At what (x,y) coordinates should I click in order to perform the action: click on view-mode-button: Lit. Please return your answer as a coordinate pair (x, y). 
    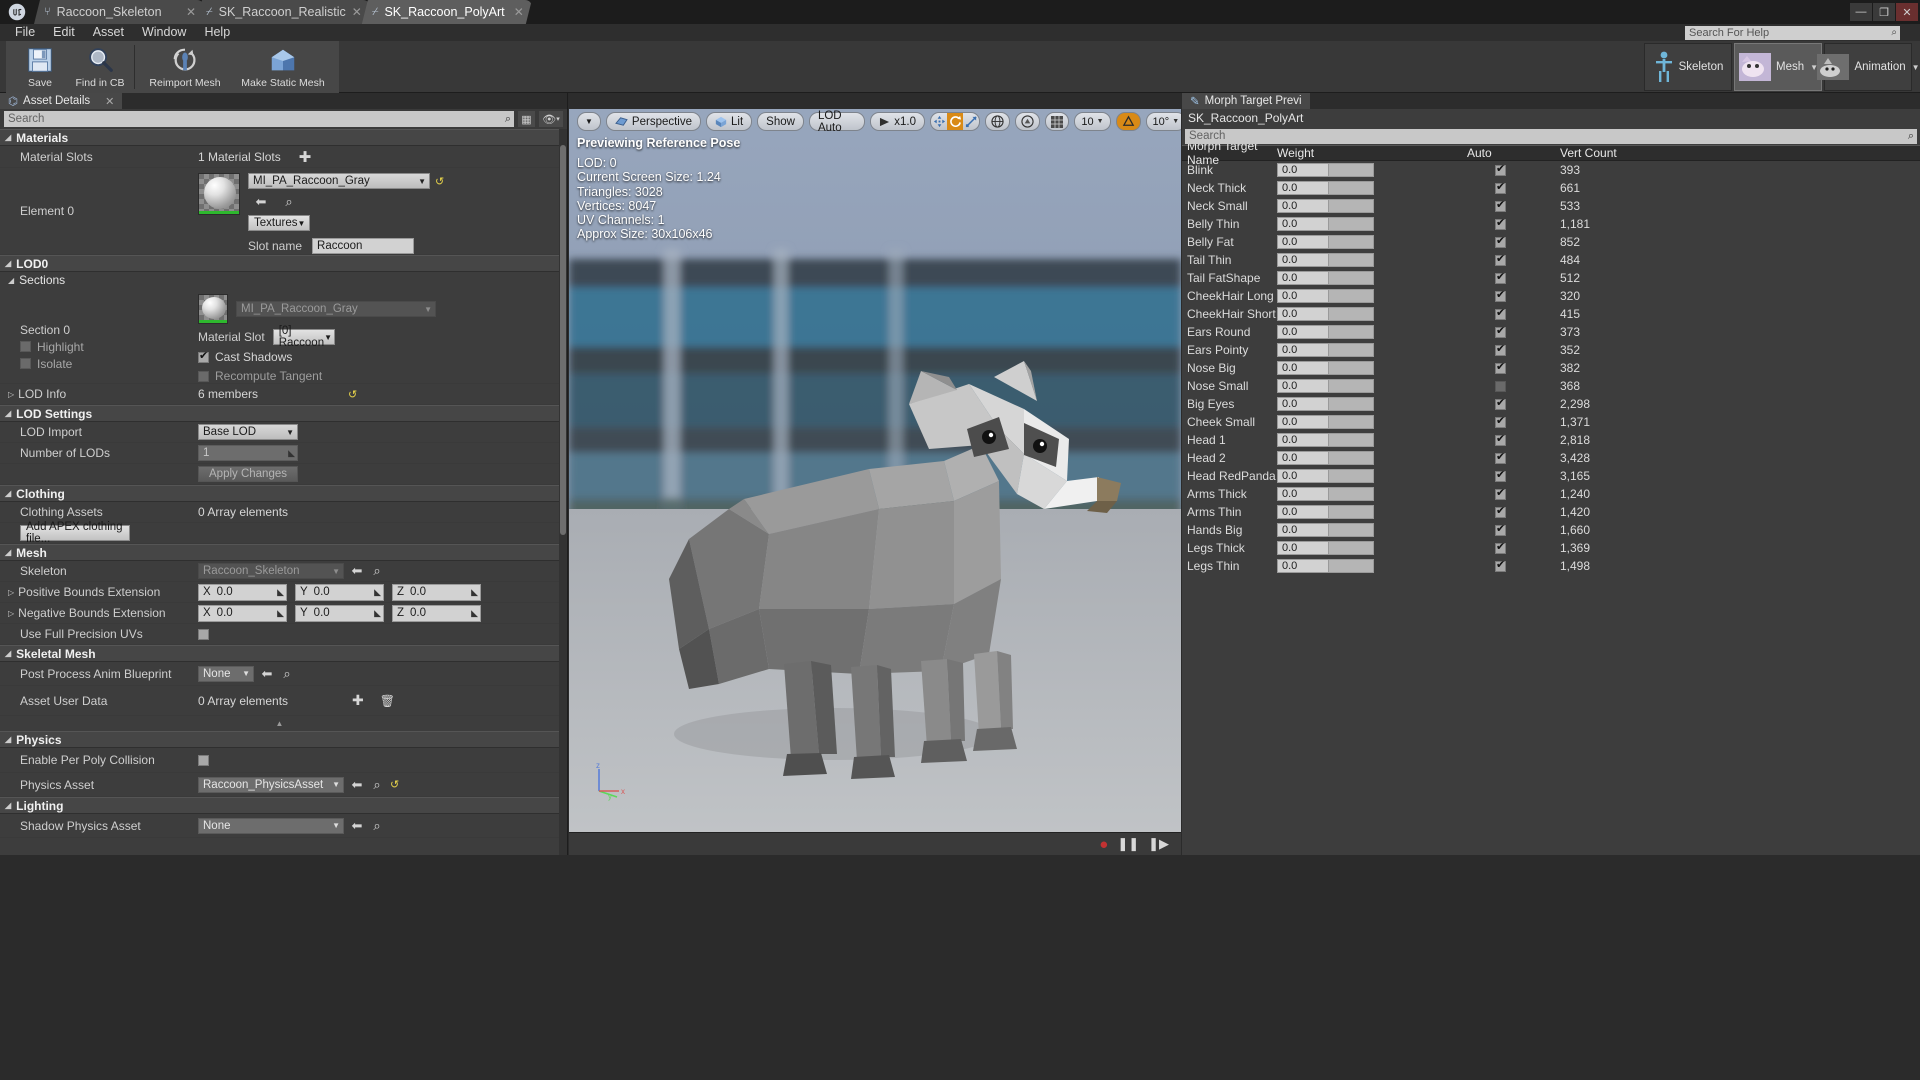
    Looking at the image, I should click on (729, 121).